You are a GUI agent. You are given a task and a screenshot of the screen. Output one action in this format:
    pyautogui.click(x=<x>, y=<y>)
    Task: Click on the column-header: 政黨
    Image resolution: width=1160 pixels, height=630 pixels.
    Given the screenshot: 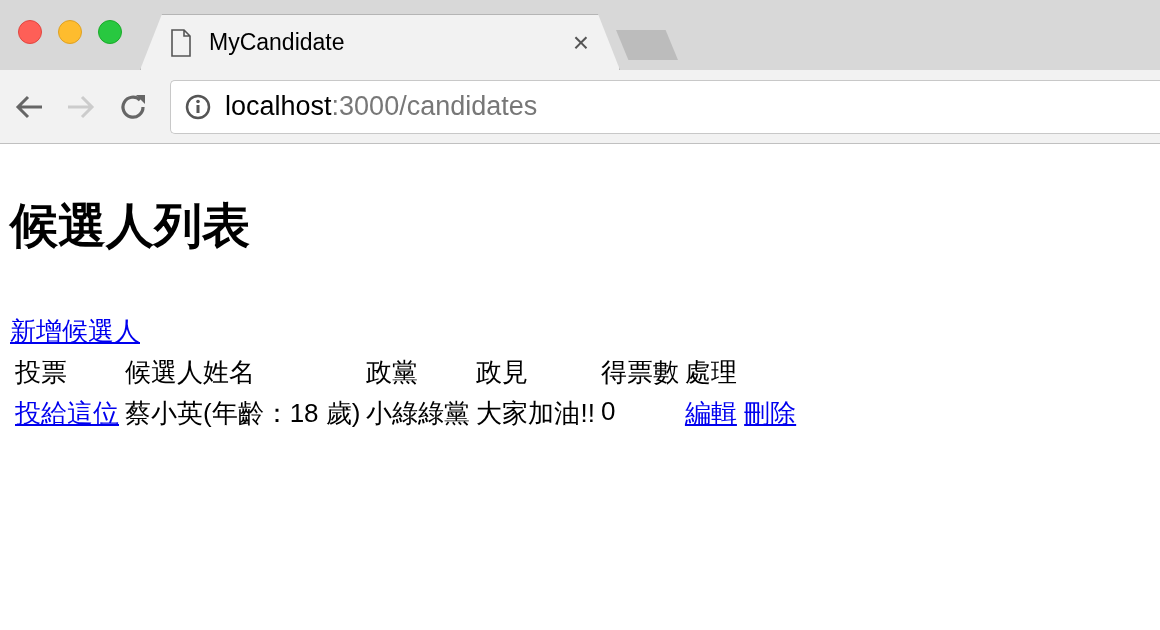 What is the action you would take?
    pyautogui.click(x=393, y=372)
    